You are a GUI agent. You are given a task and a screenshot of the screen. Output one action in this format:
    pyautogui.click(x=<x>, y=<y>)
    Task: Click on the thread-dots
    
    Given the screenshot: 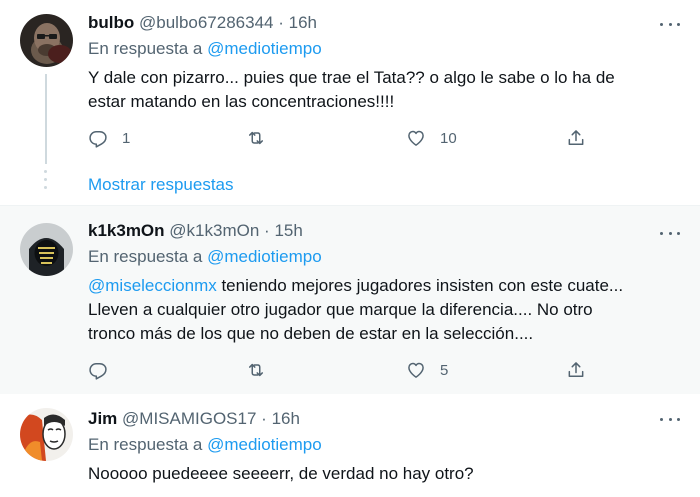 What is the action you would take?
    pyautogui.click(x=46, y=182)
    